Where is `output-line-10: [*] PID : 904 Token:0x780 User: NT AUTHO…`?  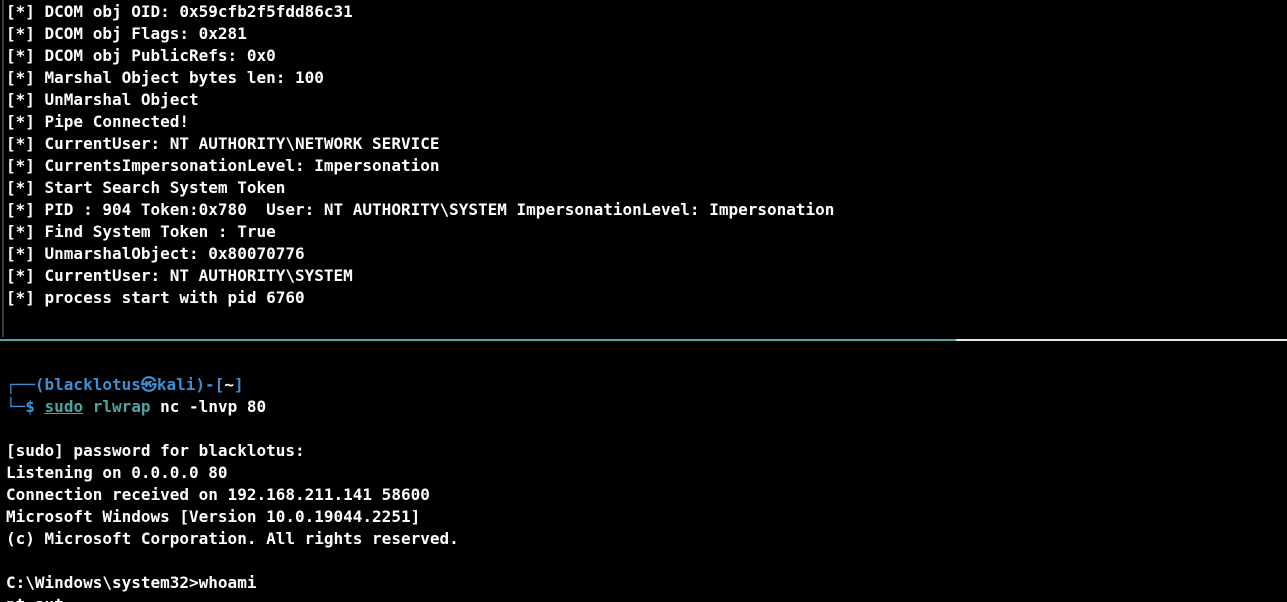
output-line-10: [*] PID : 904 Token:0x780 User: NT AUTHO… is located at coordinates (420, 209).